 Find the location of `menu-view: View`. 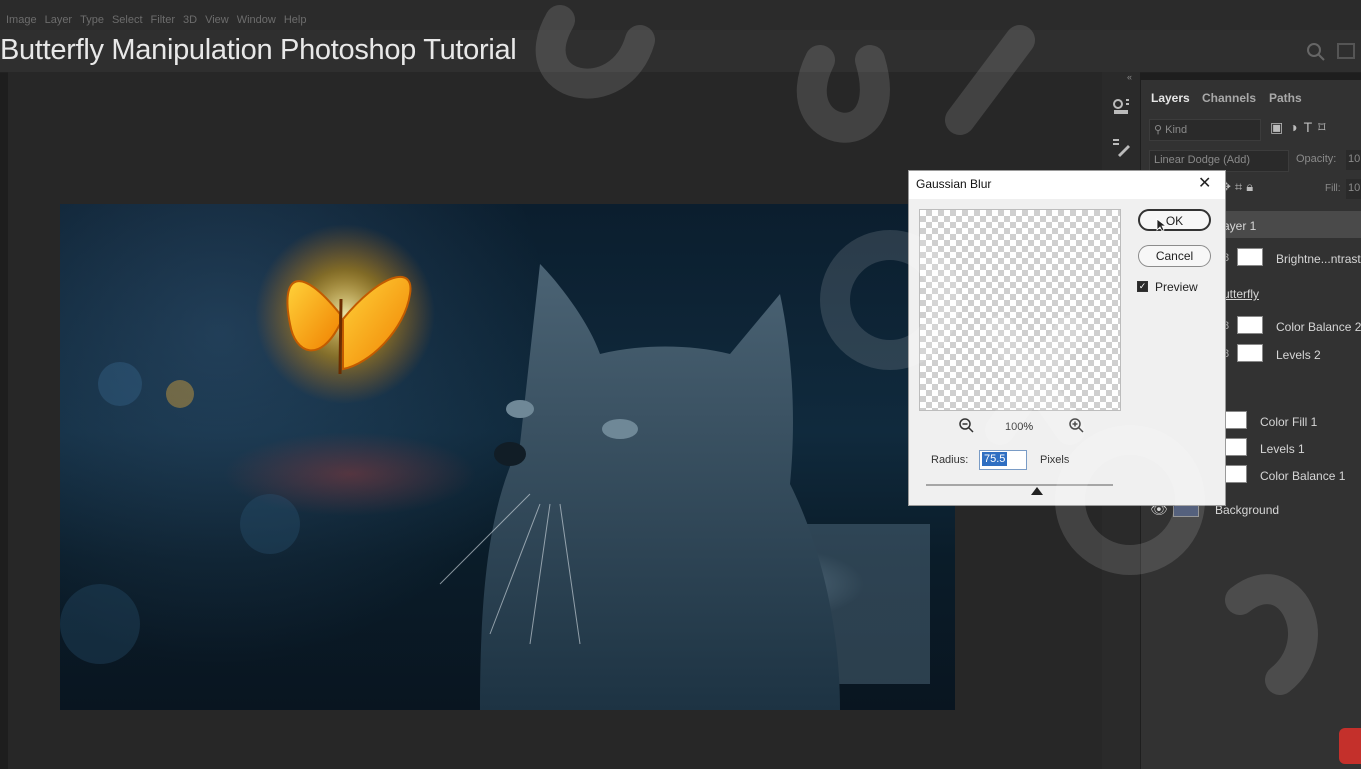

menu-view: View is located at coordinates (217, 20).